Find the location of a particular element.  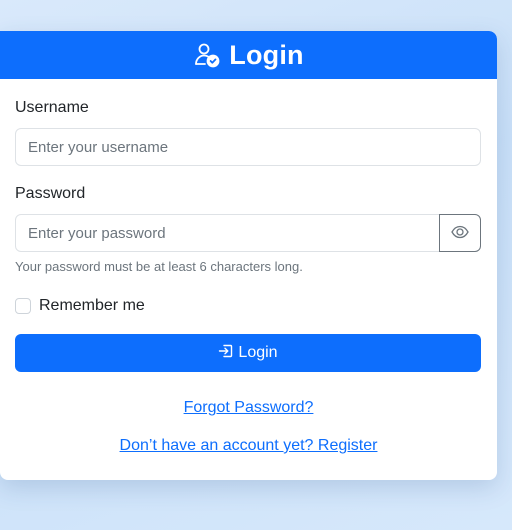

password-input is located at coordinates (227, 233).